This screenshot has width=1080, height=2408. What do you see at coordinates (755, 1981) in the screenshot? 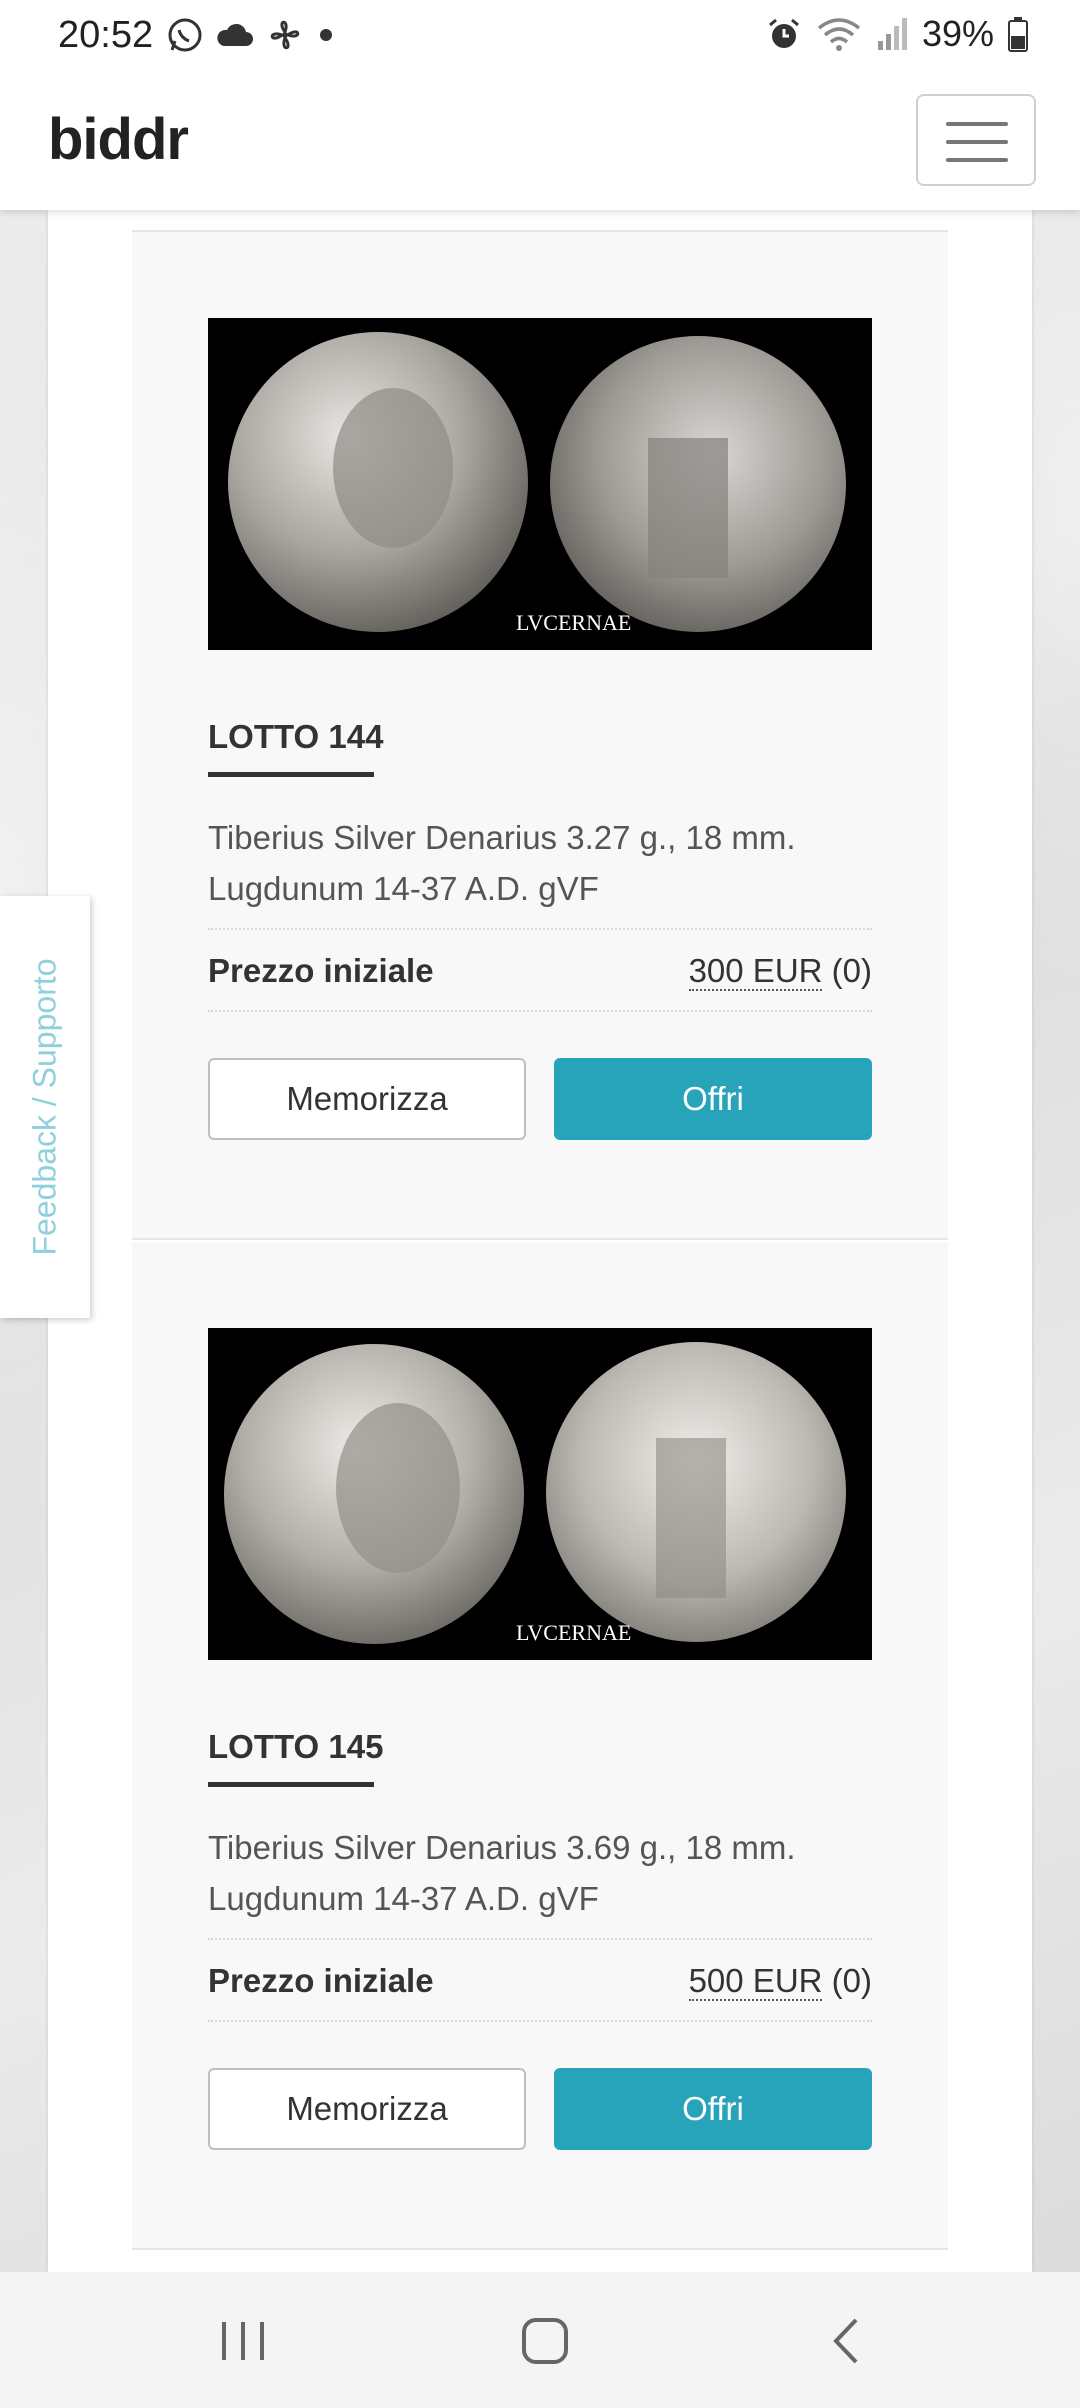
I see `price-amount: 500 EUR` at bounding box center [755, 1981].